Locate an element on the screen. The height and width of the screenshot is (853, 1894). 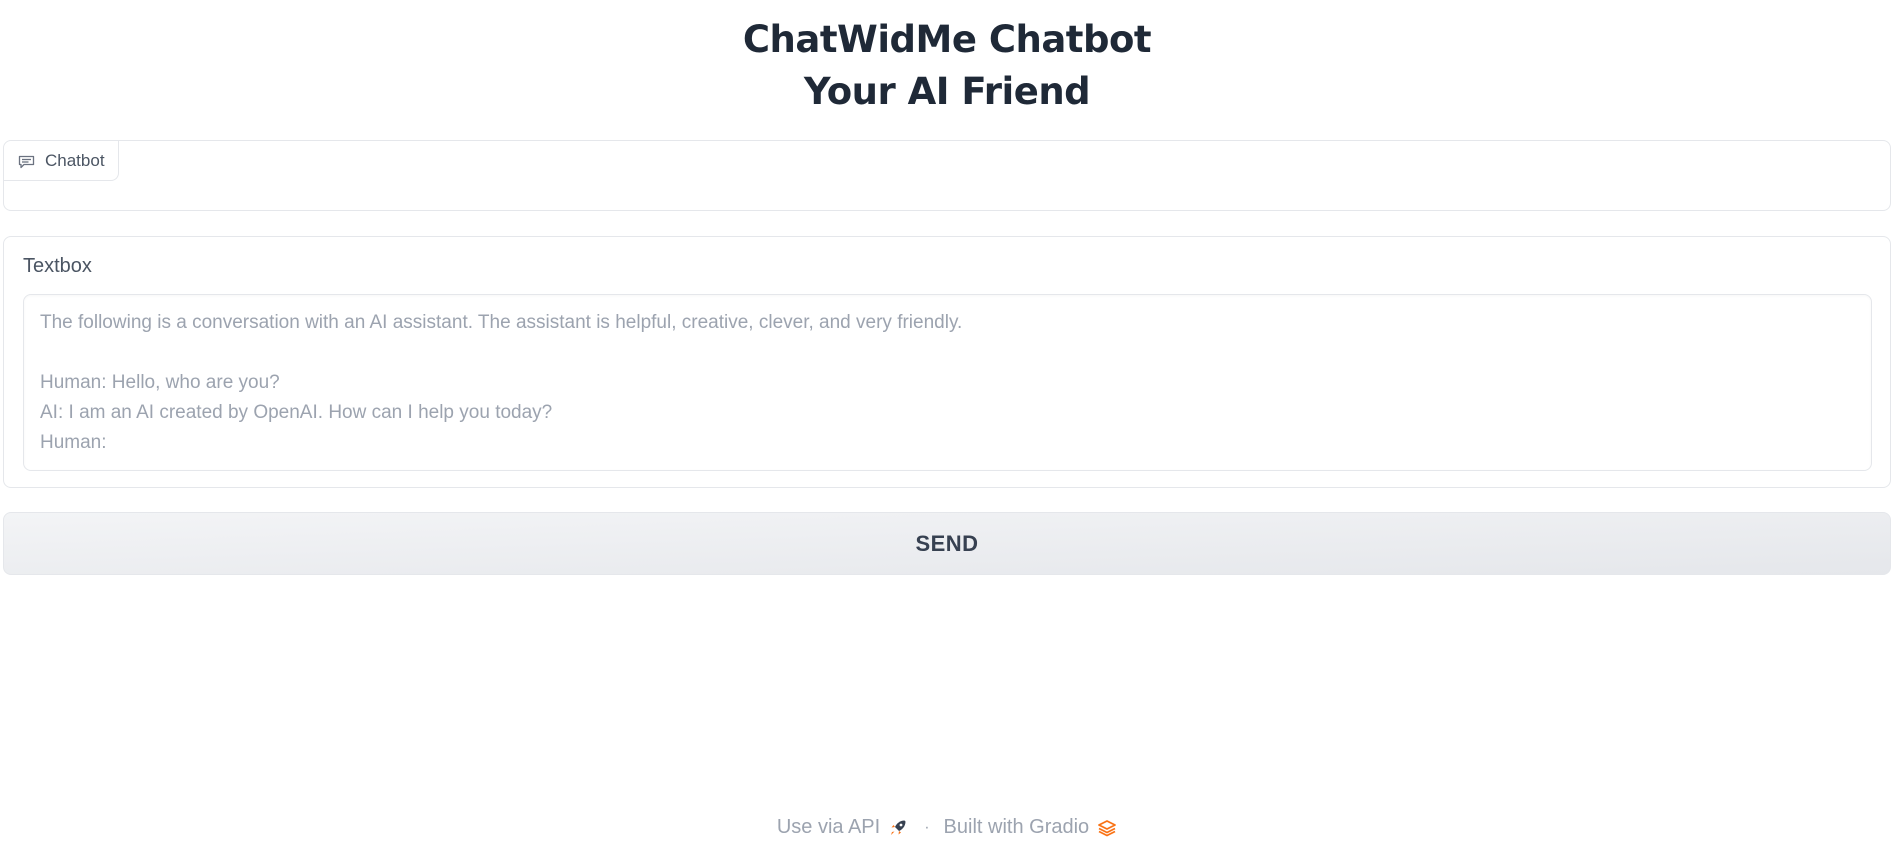
built-with-gradio-link: Built with Gradio is located at coordinates (1031, 827).